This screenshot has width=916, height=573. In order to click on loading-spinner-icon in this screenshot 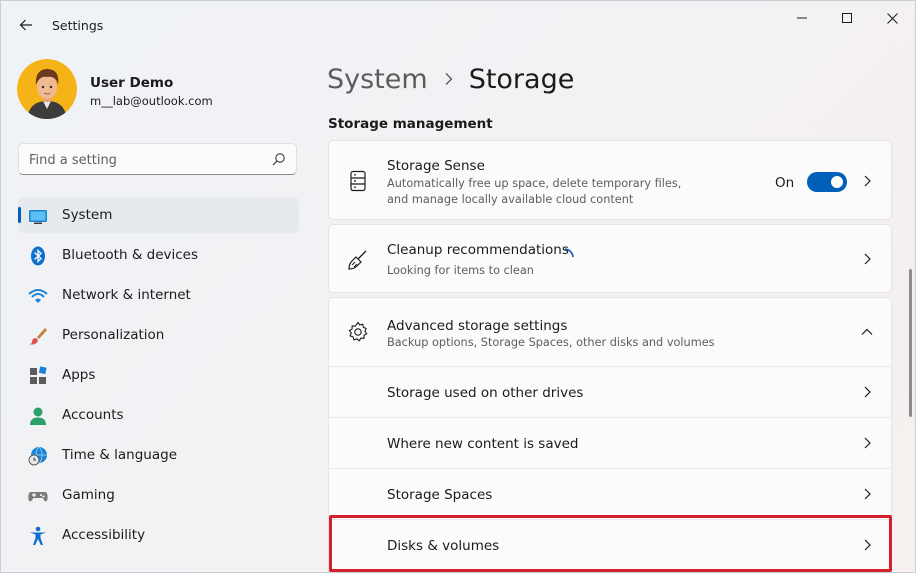, I will do `click(569, 253)`.